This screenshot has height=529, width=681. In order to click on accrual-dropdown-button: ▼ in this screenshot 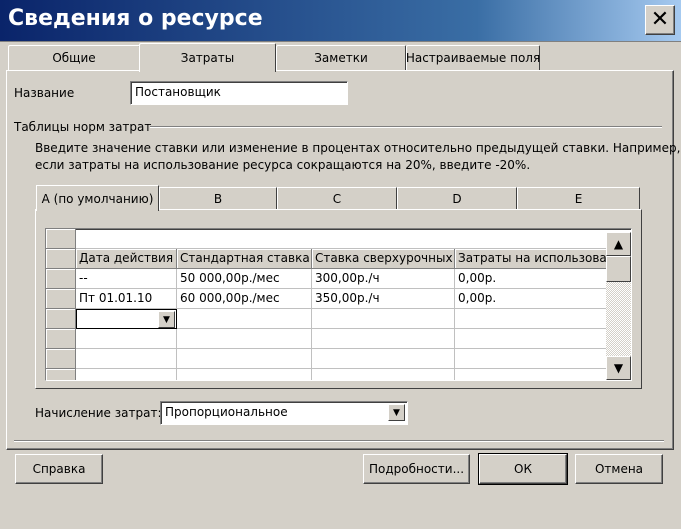, I will do `click(396, 412)`.